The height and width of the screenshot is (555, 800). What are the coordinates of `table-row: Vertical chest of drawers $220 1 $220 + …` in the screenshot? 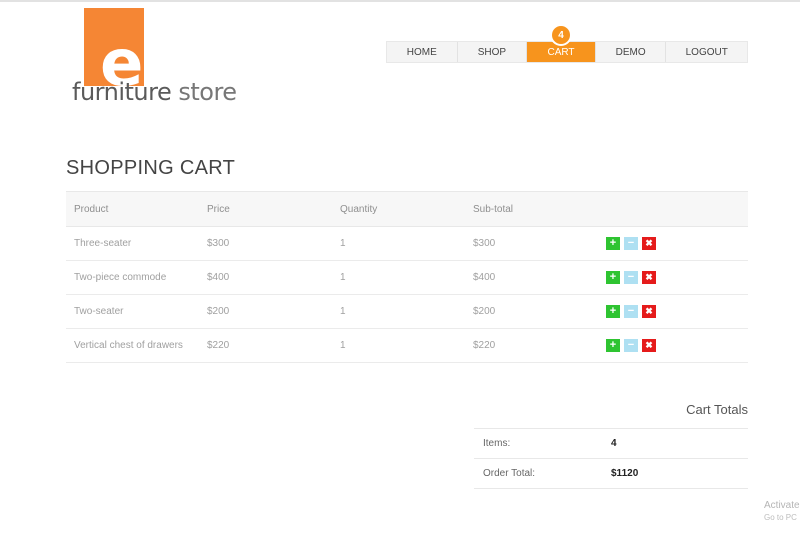 It's located at (407, 345).